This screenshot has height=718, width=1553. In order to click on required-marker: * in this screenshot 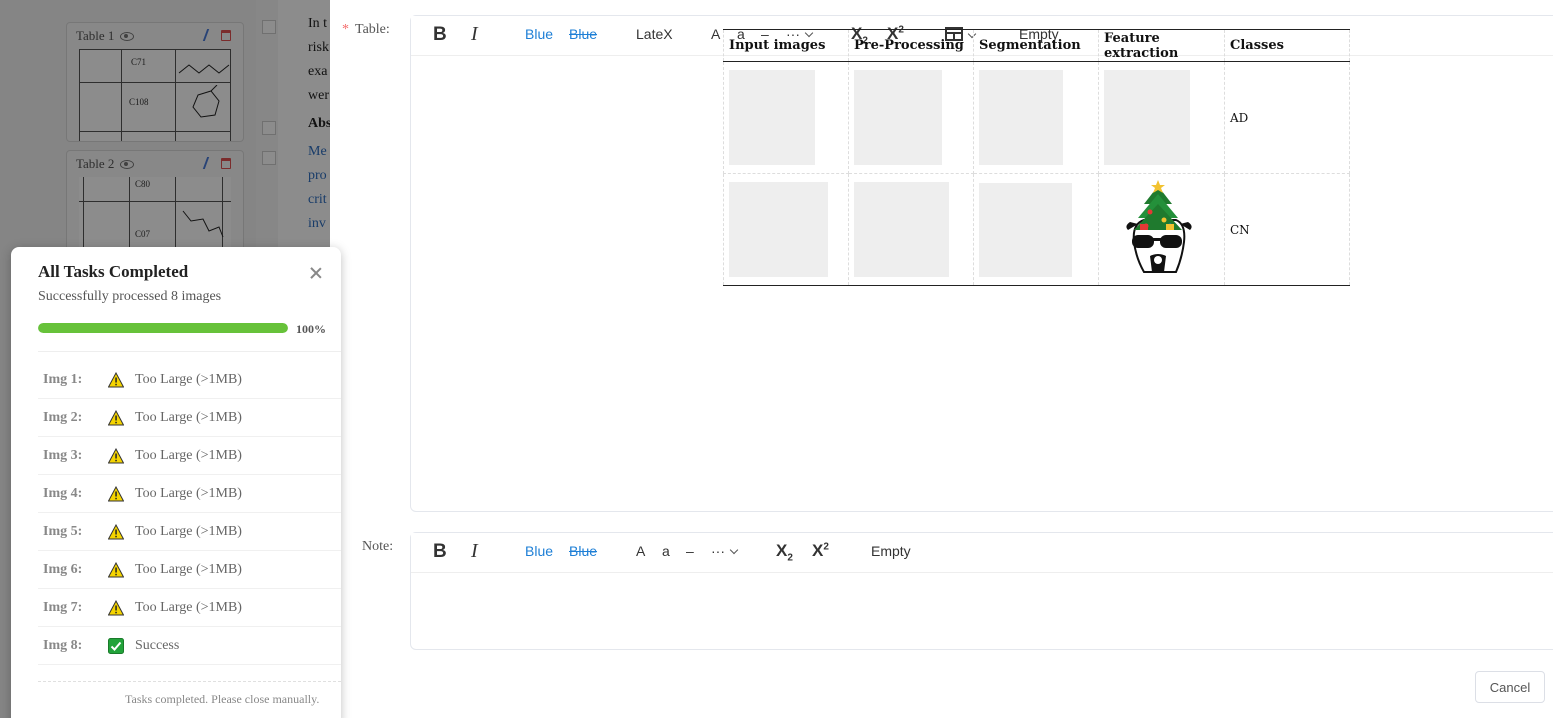, I will do `click(345, 29)`.